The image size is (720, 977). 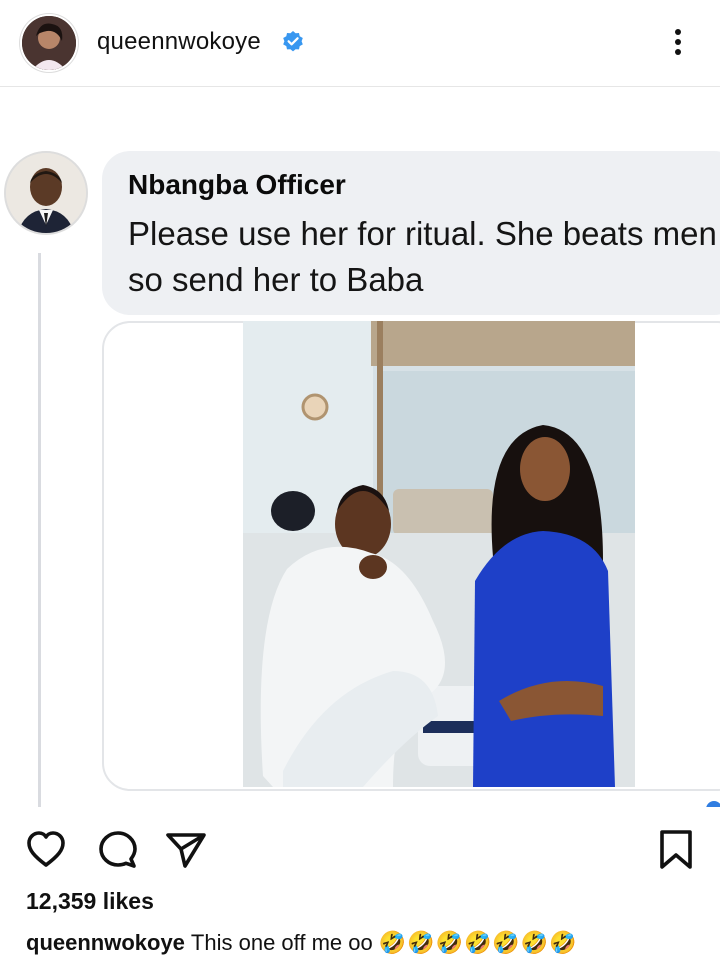 What do you see at coordinates (46, 193) in the screenshot?
I see `commenter-avatar` at bounding box center [46, 193].